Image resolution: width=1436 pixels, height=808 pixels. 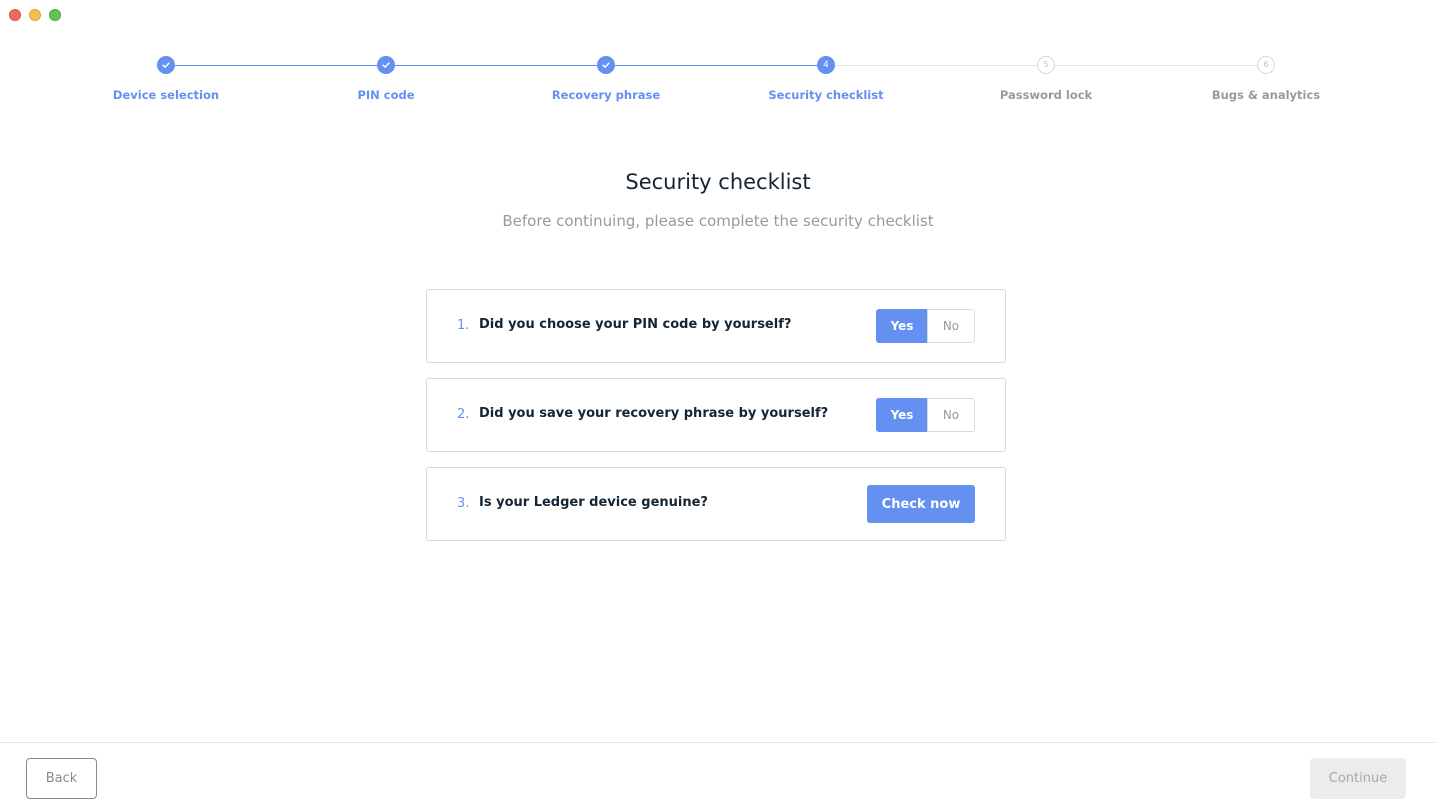 I want to click on step-label: Device selection, so click(x=166, y=95).